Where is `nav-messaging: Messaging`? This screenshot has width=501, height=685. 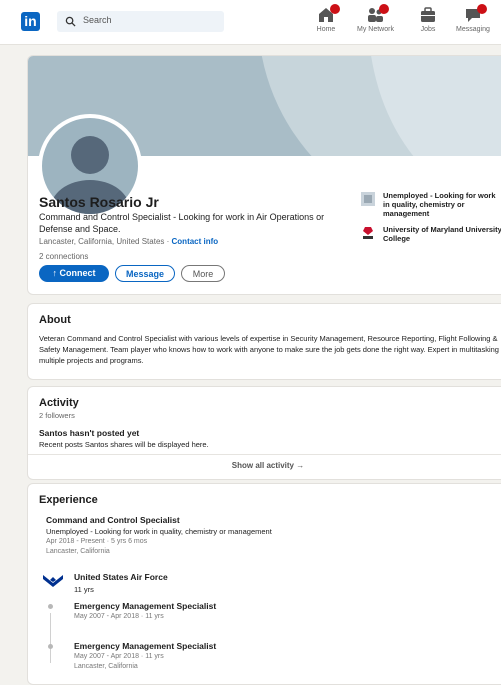
nav-messaging: Messaging is located at coordinates (473, 18).